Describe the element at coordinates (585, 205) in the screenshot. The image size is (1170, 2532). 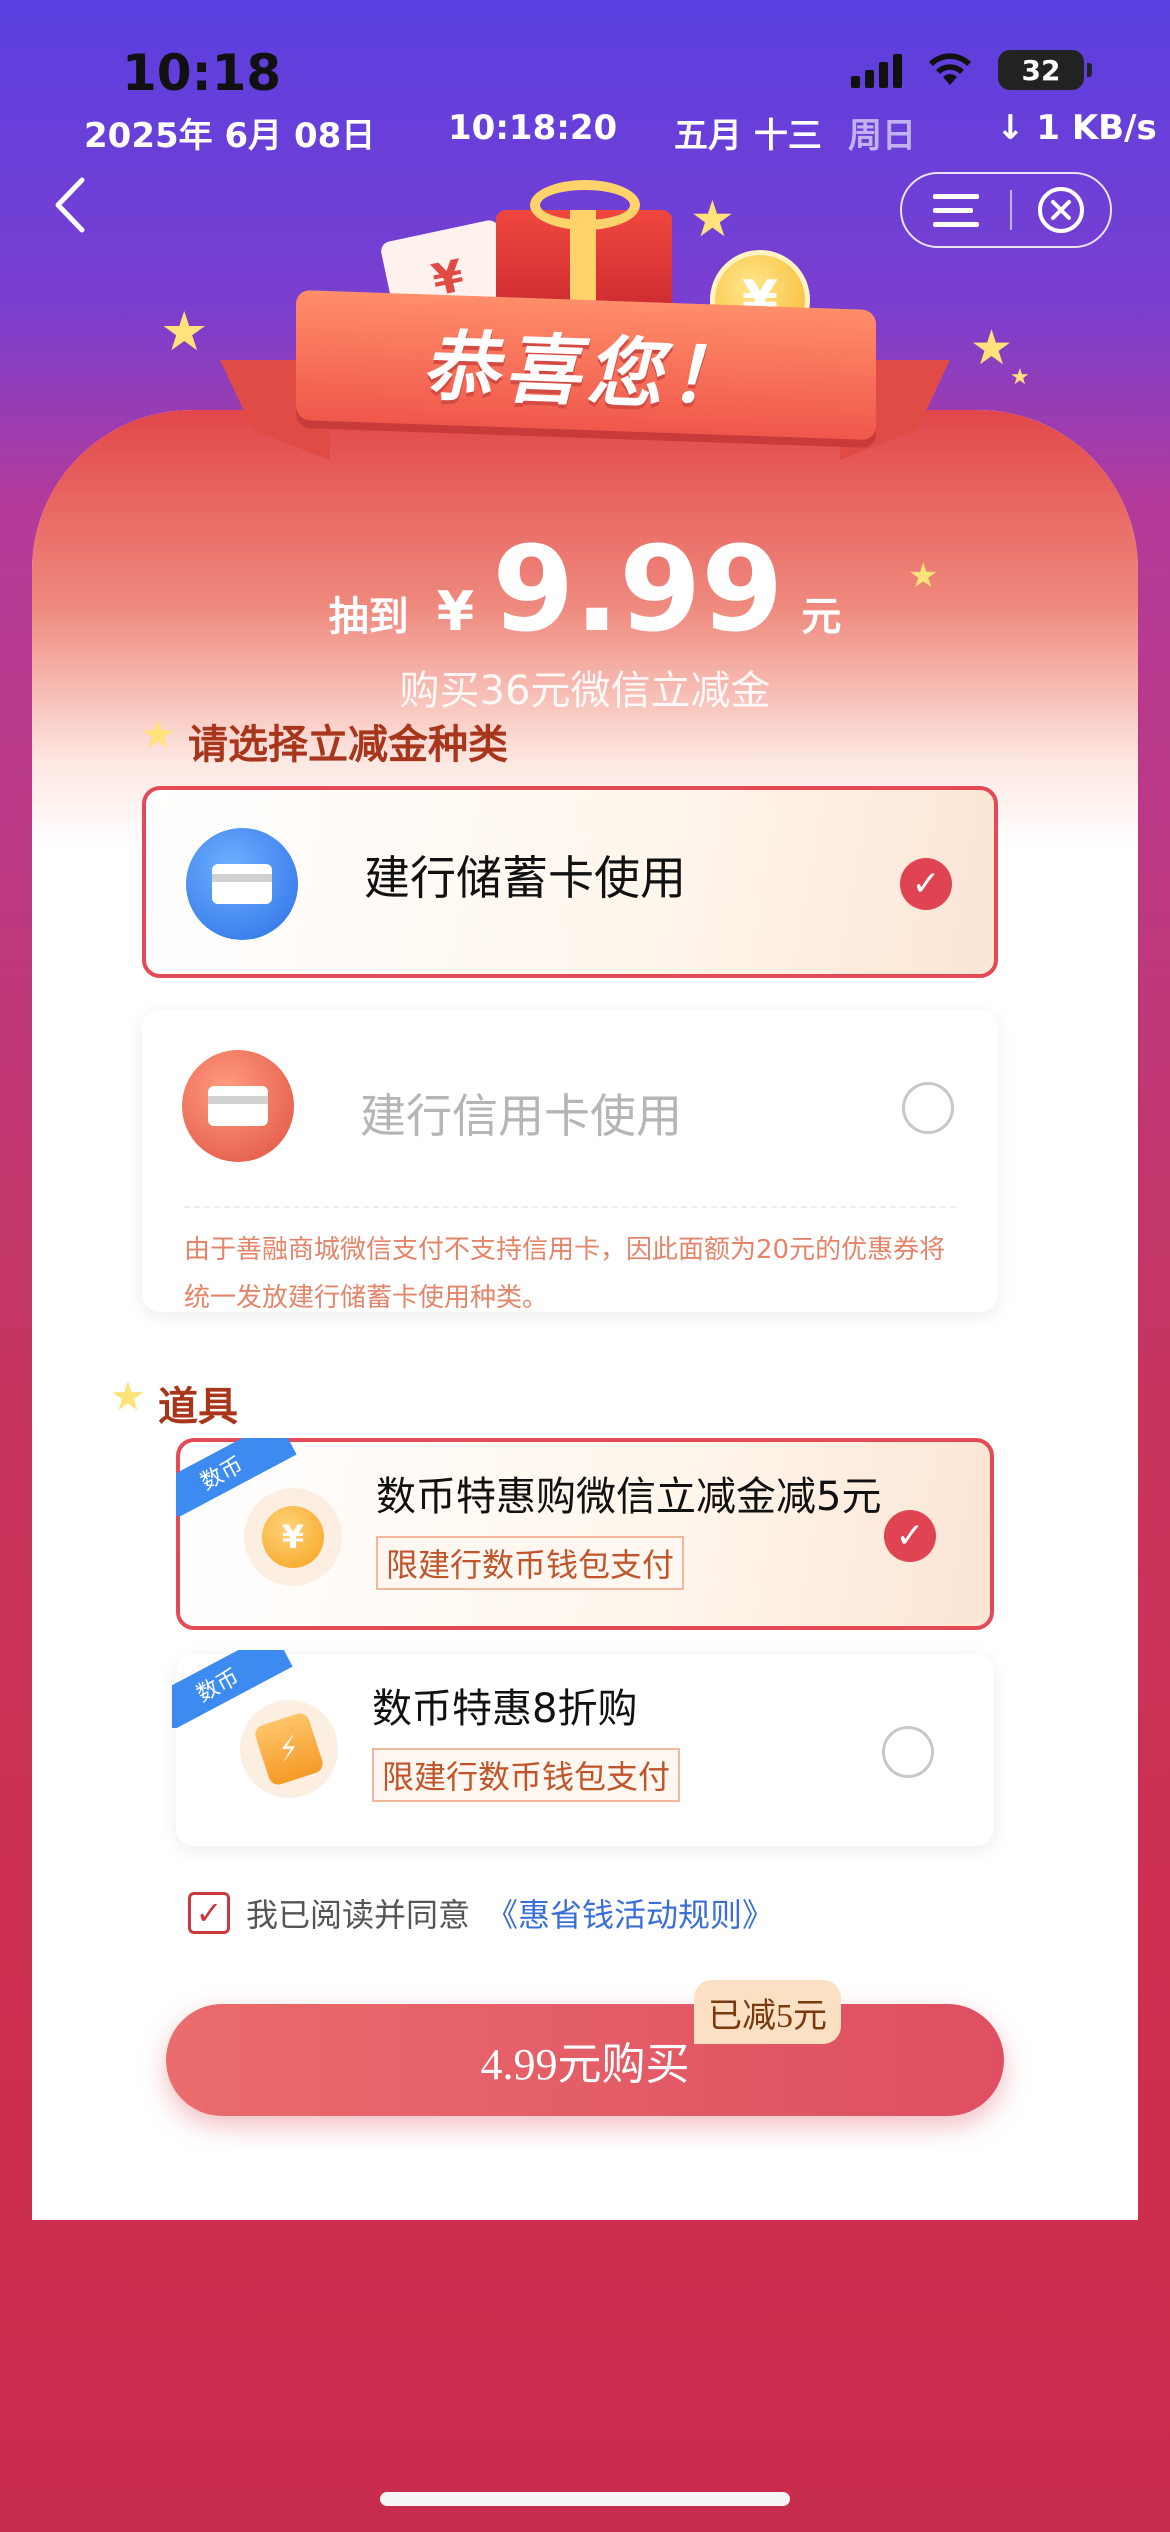
I see `gift-bow-icon` at that location.